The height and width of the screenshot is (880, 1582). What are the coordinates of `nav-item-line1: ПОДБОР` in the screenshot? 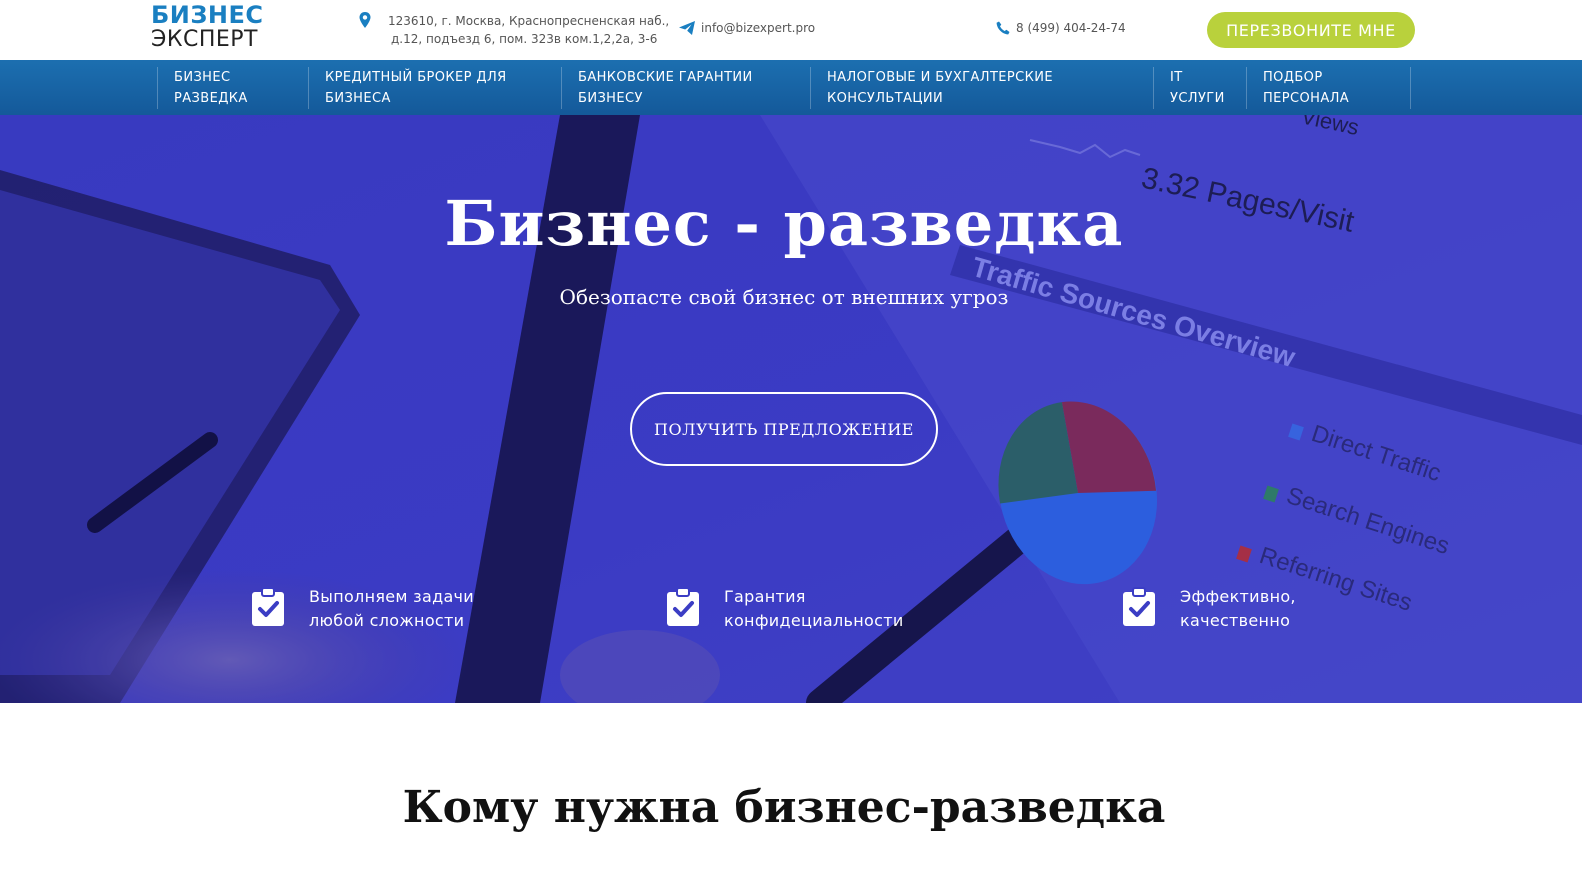 It's located at (1293, 77).